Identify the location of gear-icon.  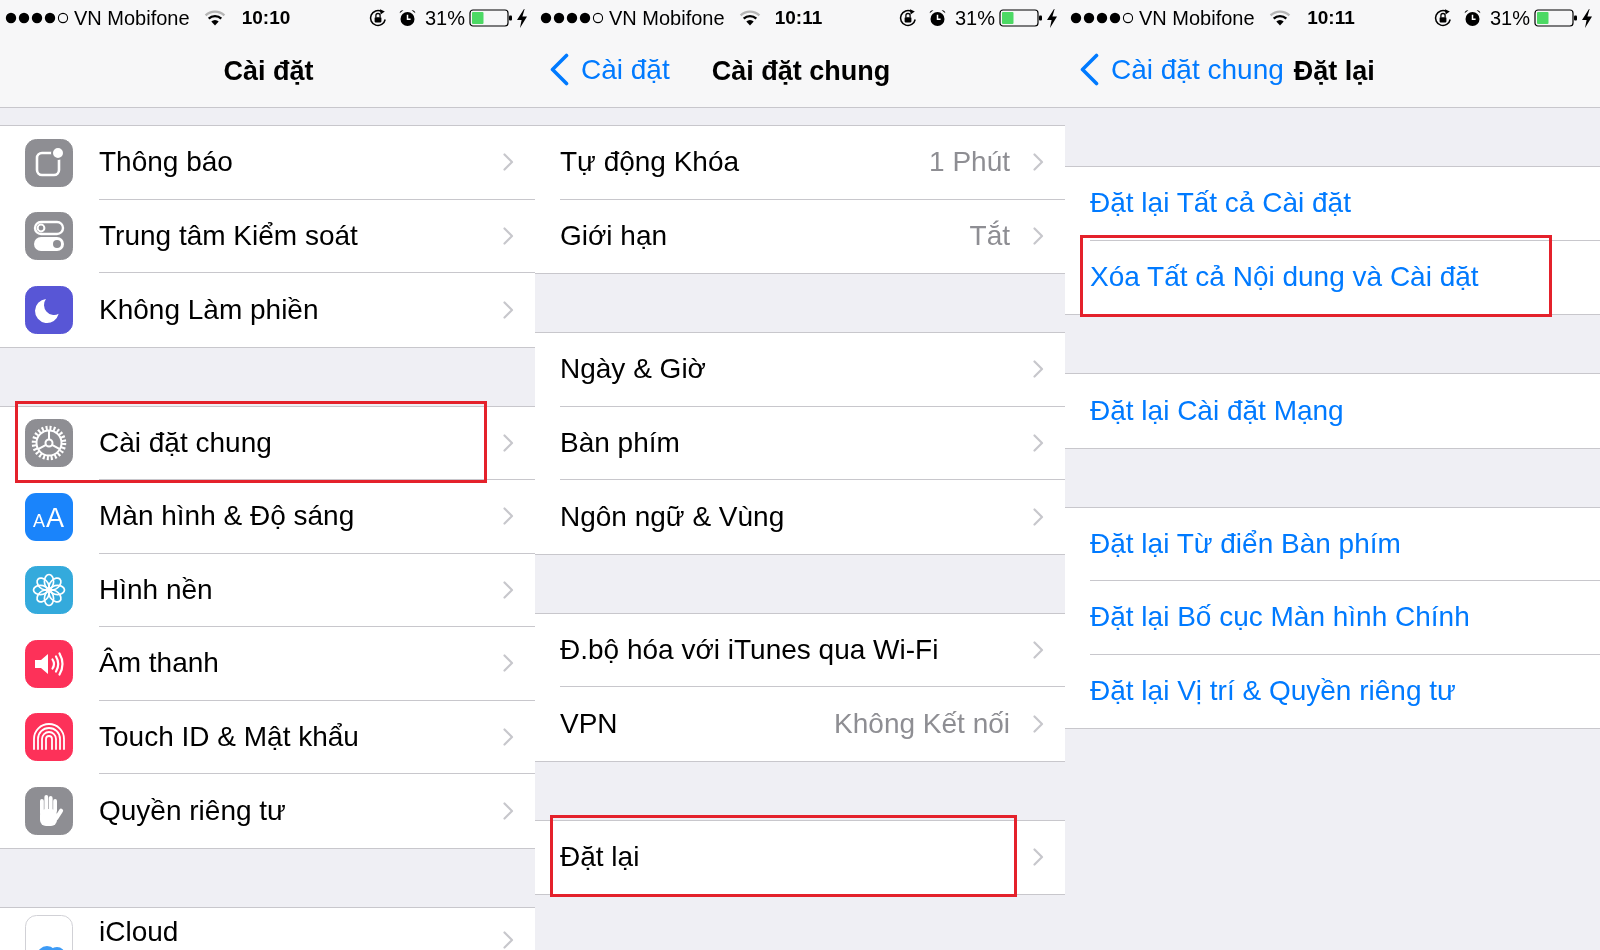
(49, 443).